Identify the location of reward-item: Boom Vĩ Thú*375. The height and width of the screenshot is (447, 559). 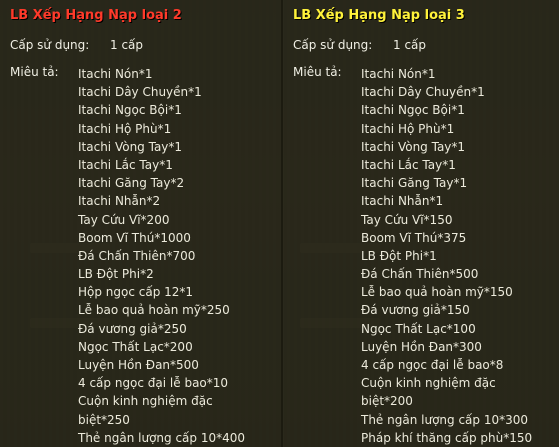
(414, 237).